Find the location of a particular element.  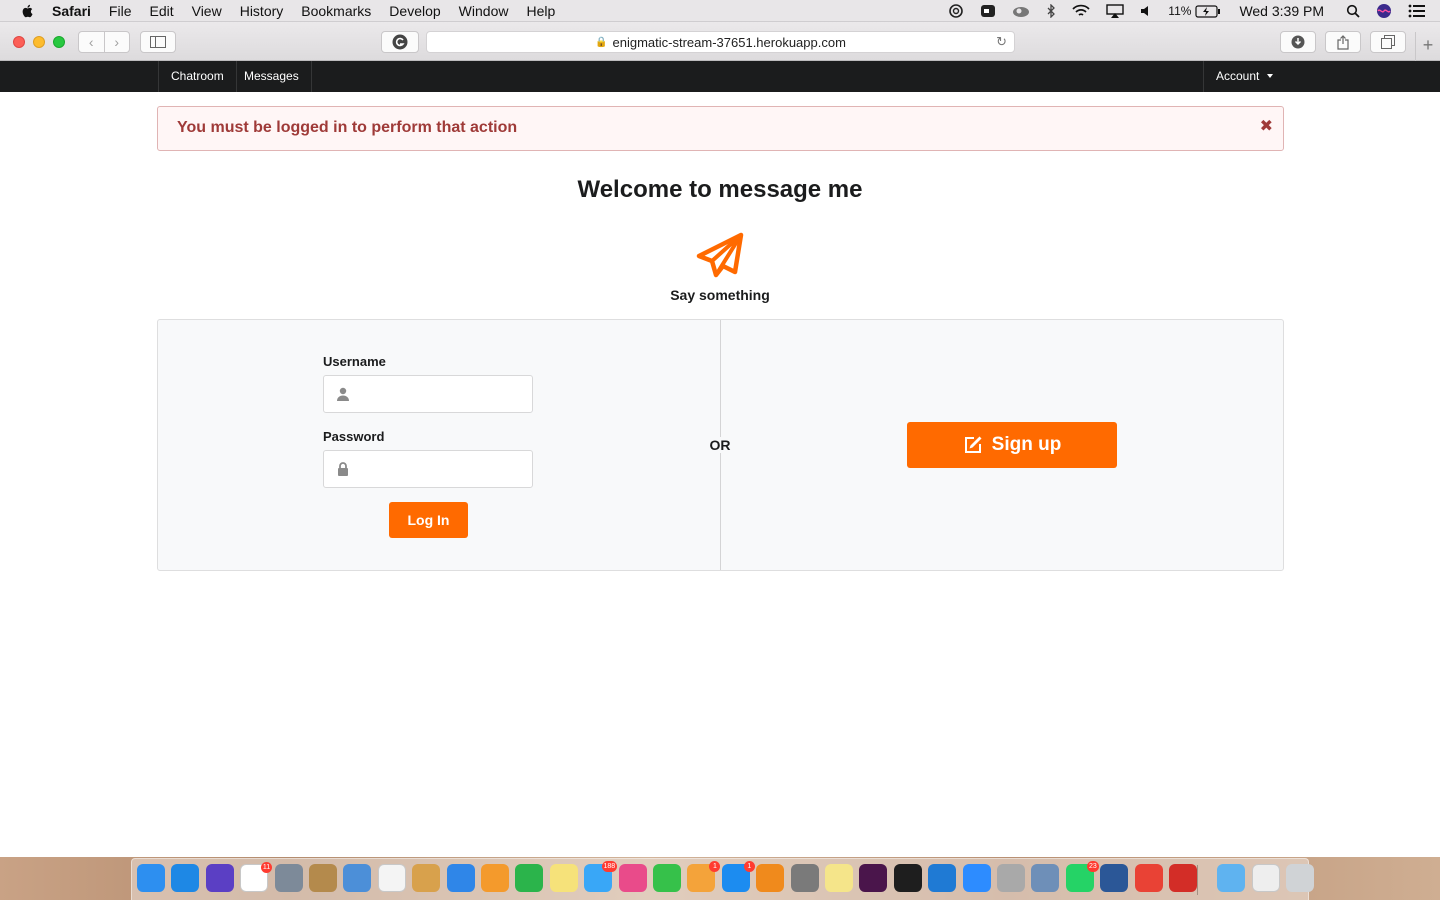

dock-finder-icon is located at coordinates (151, 878).